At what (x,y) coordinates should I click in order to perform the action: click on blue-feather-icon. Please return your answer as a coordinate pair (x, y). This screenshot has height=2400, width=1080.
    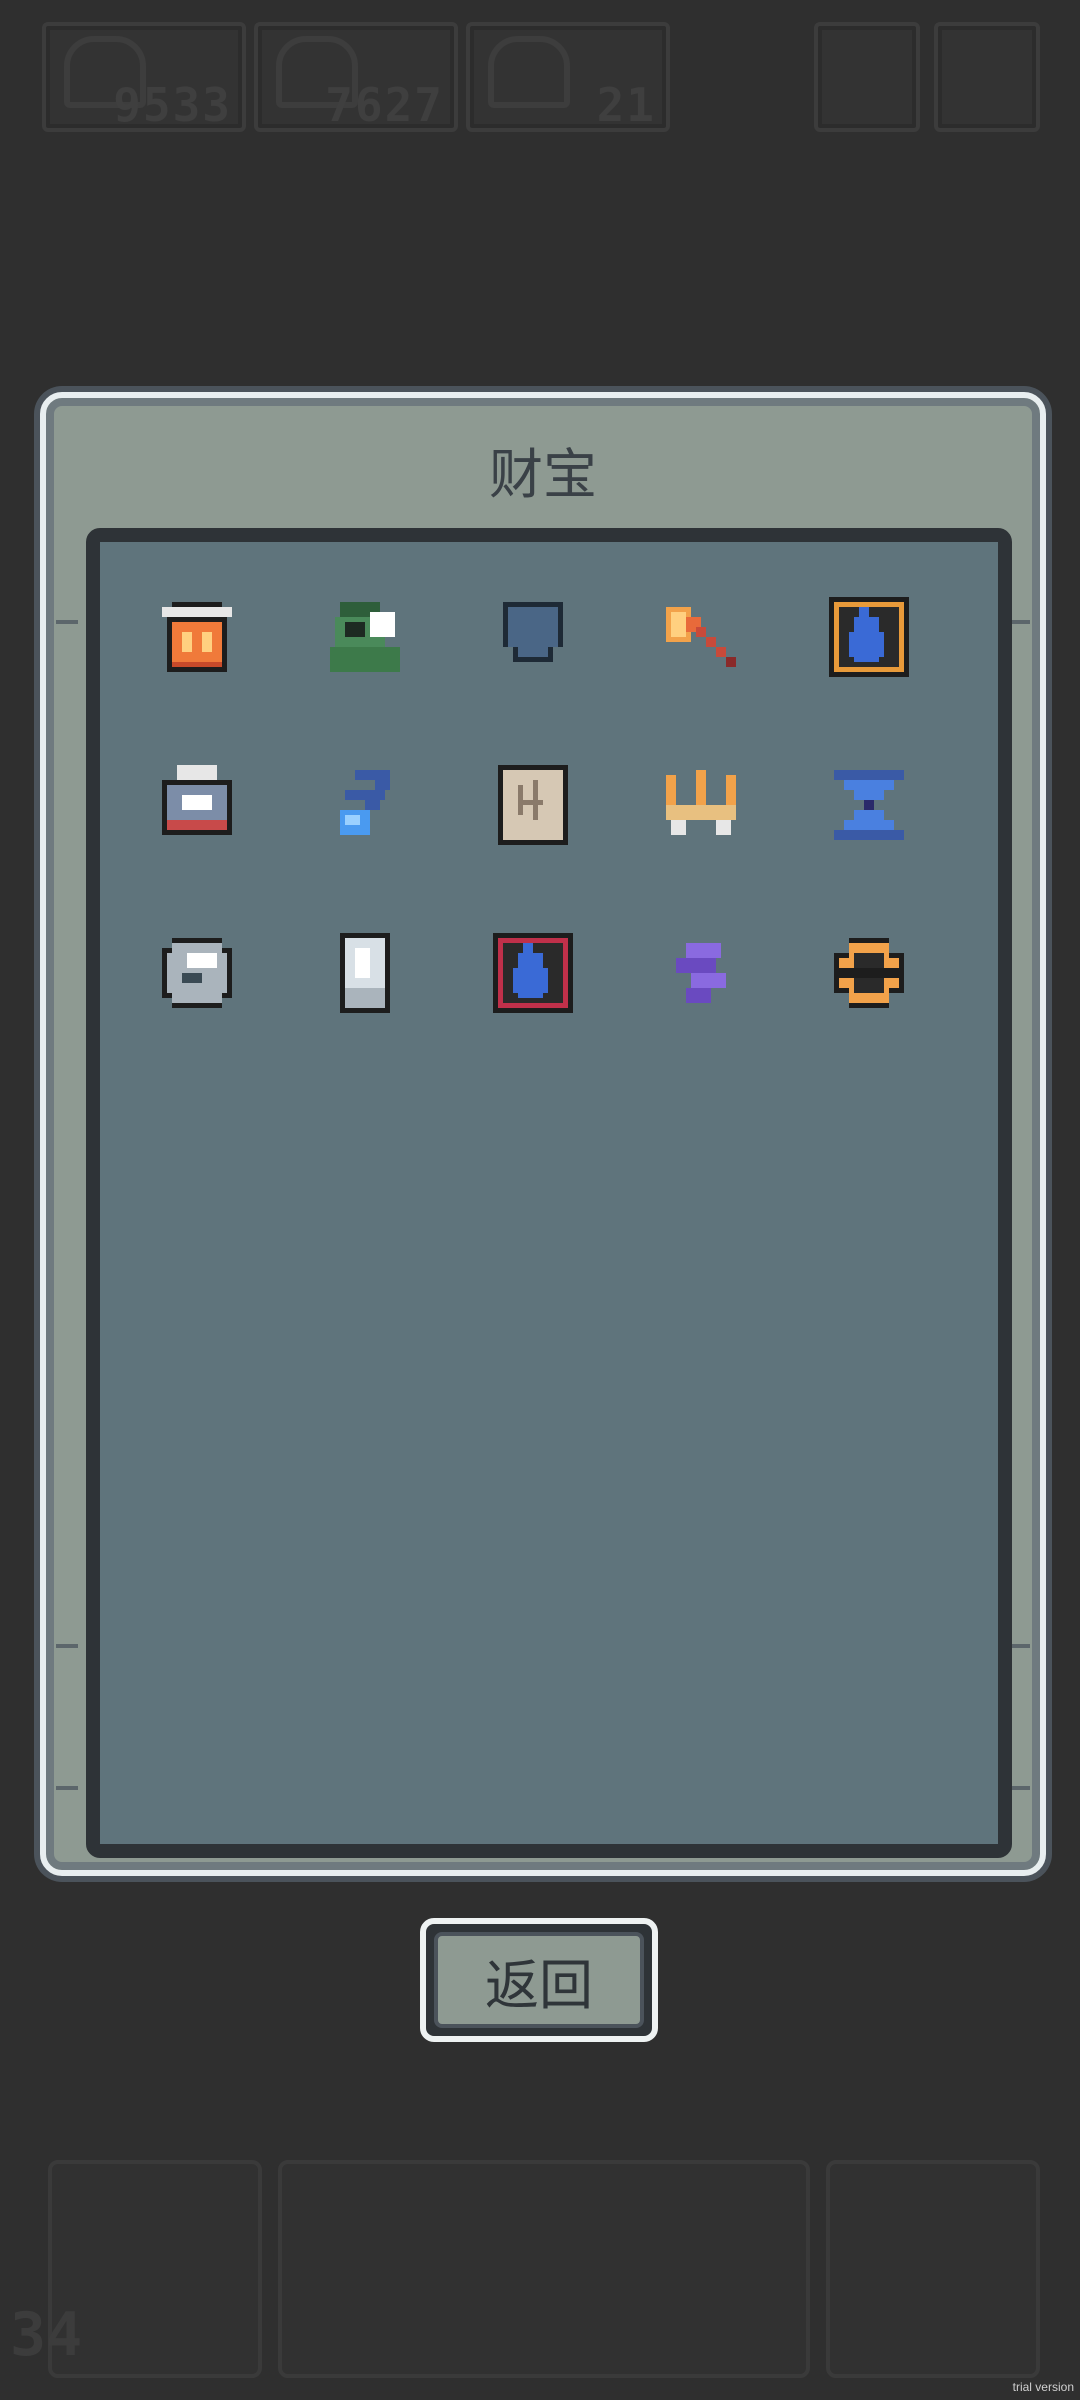
    Looking at the image, I should click on (365, 805).